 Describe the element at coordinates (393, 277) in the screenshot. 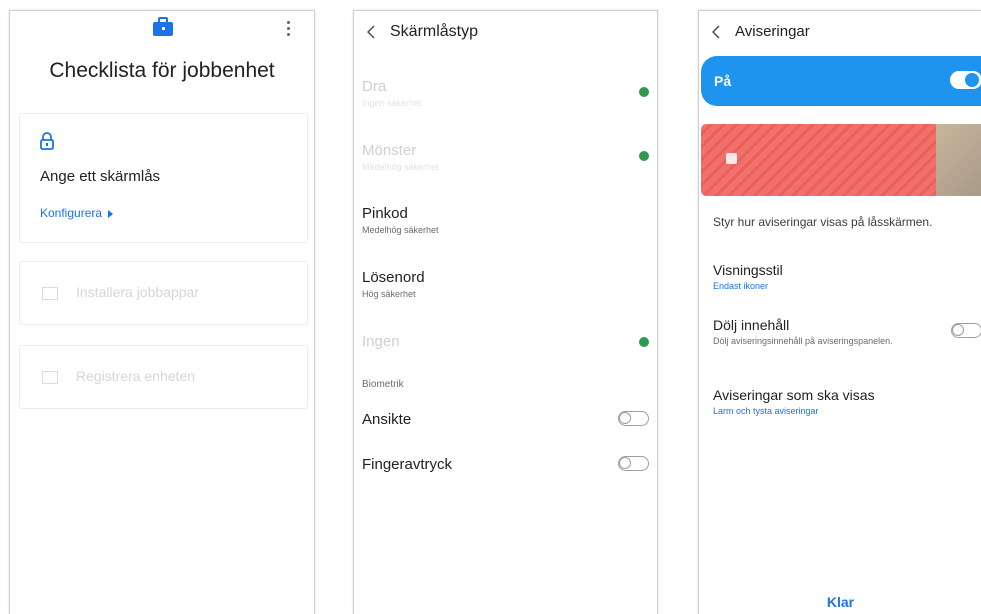

I see `option-password-label: Lösenord` at that location.